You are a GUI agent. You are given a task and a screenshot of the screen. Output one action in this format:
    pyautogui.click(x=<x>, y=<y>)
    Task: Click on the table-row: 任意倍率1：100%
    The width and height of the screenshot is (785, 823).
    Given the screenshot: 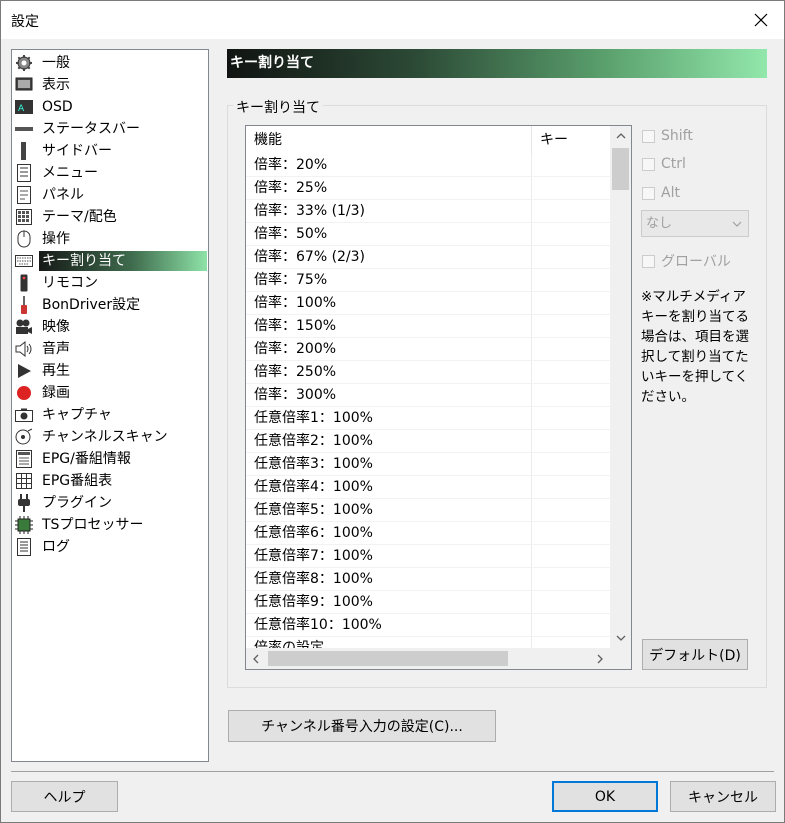 What is the action you would take?
    pyautogui.click(x=428, y=418)
    